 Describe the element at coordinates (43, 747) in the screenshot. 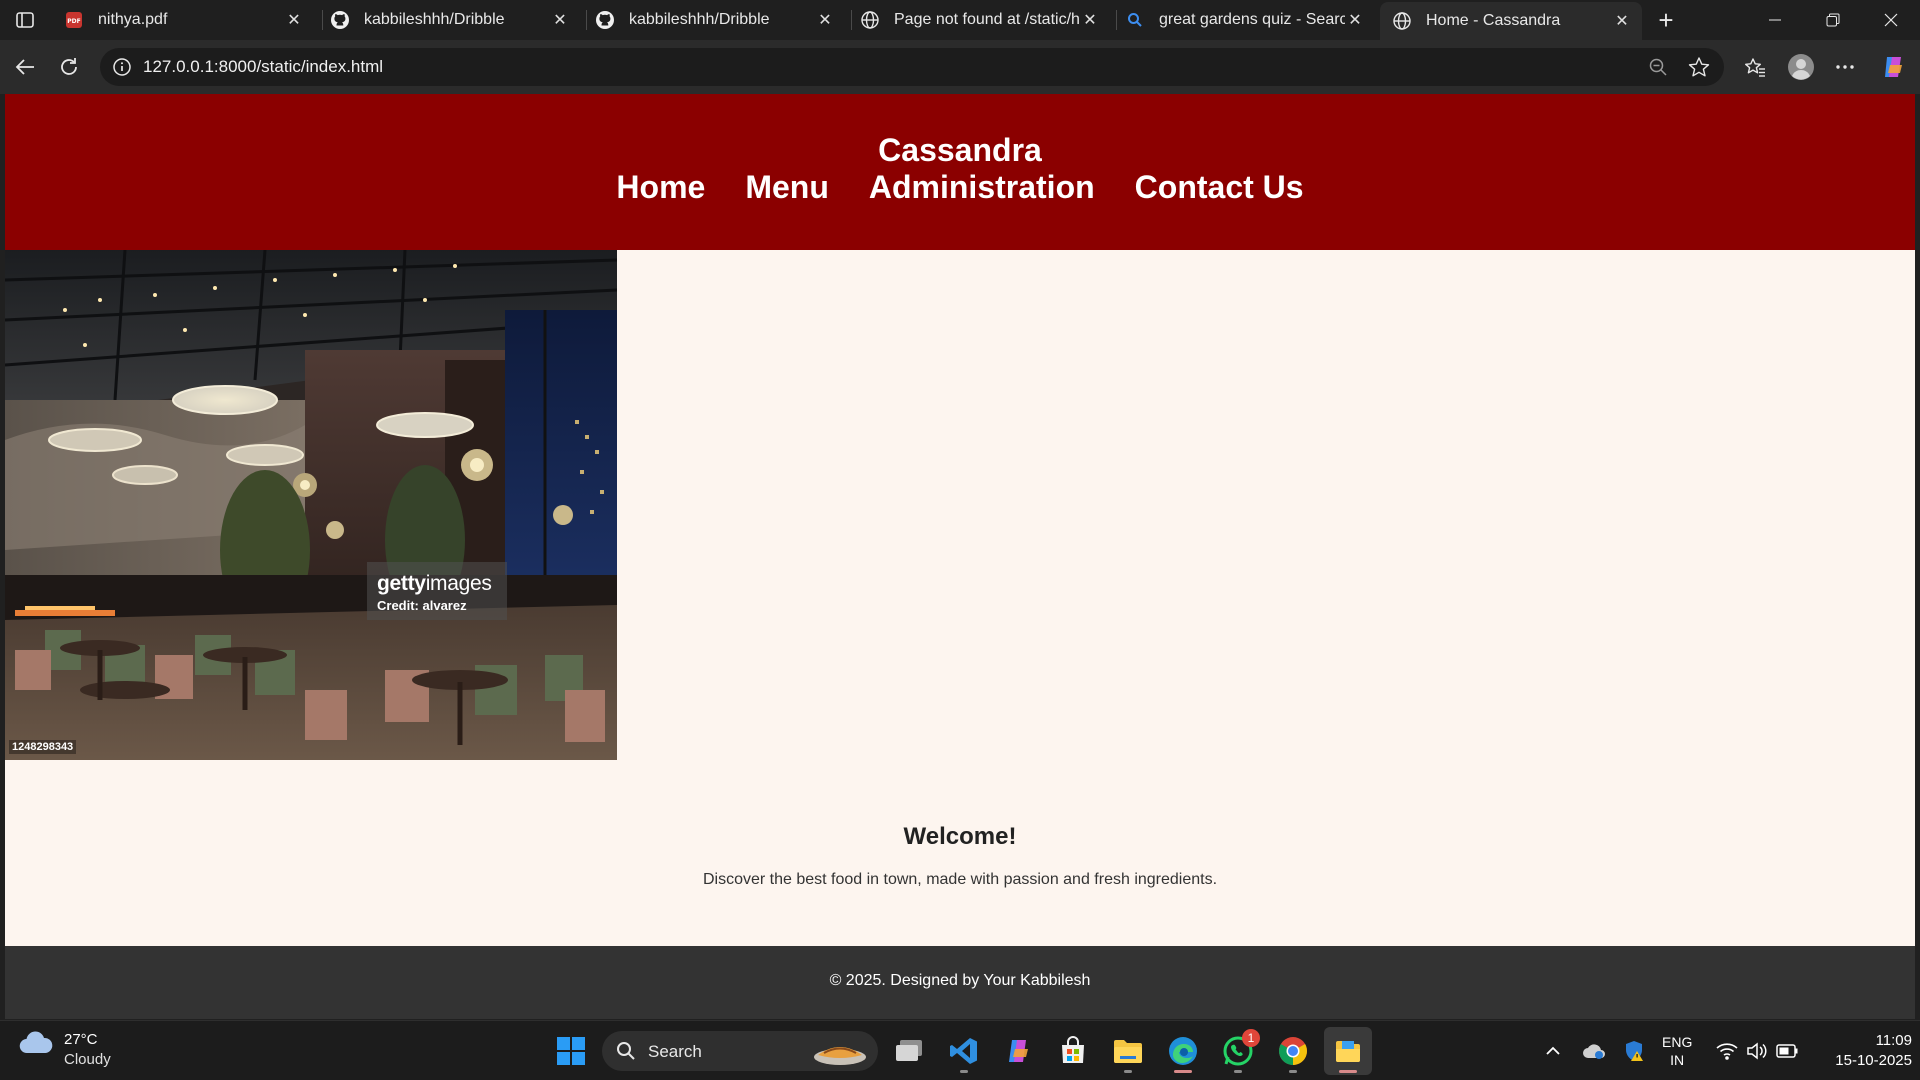

I see `image-id: 1248298343` at that location.